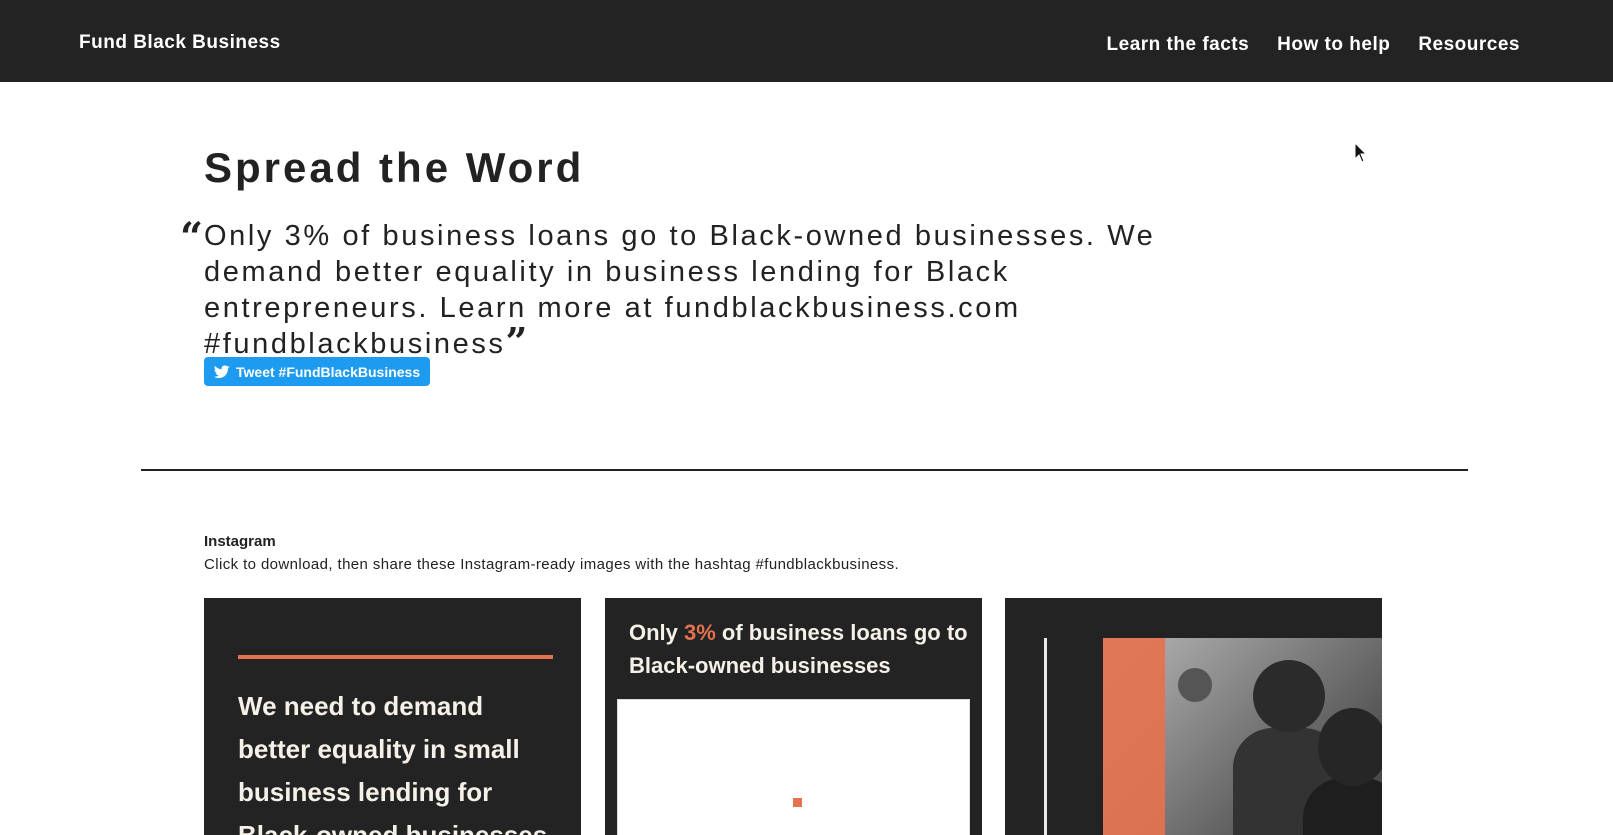 The image size is (1613, 835). I want to click on tweet-button-label: Tweet #FundBlackBusiness, so click(328, 371).